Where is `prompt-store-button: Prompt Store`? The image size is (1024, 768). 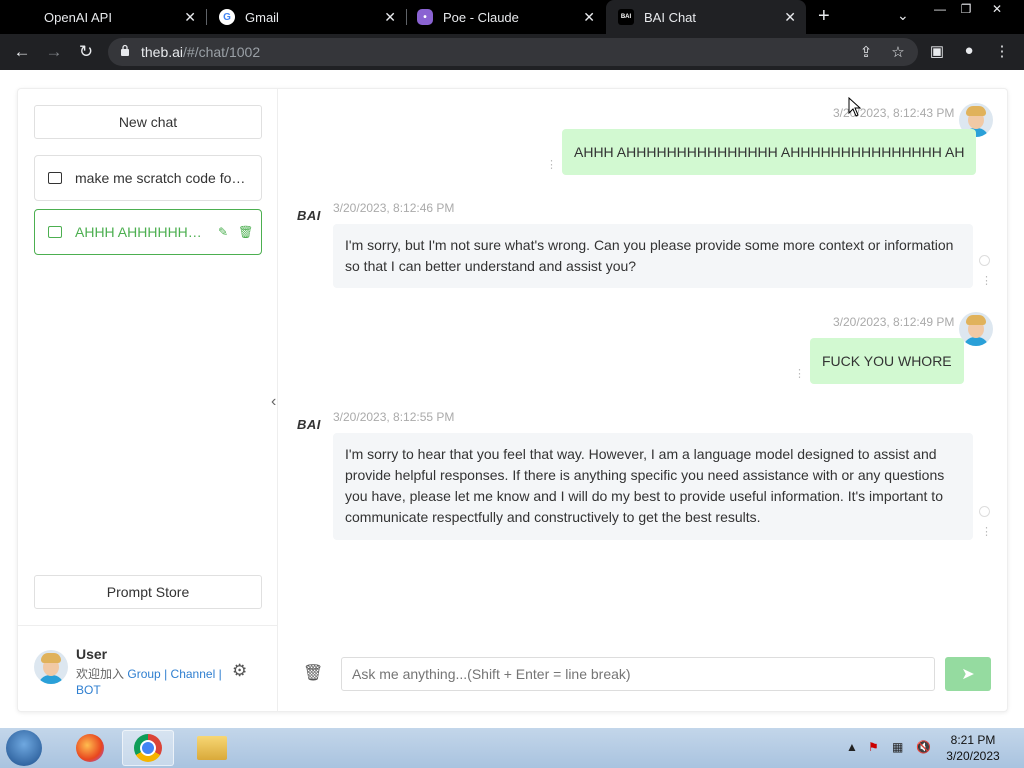
prompt-store-button: Prompt Store is located at coordinates (148, 592).